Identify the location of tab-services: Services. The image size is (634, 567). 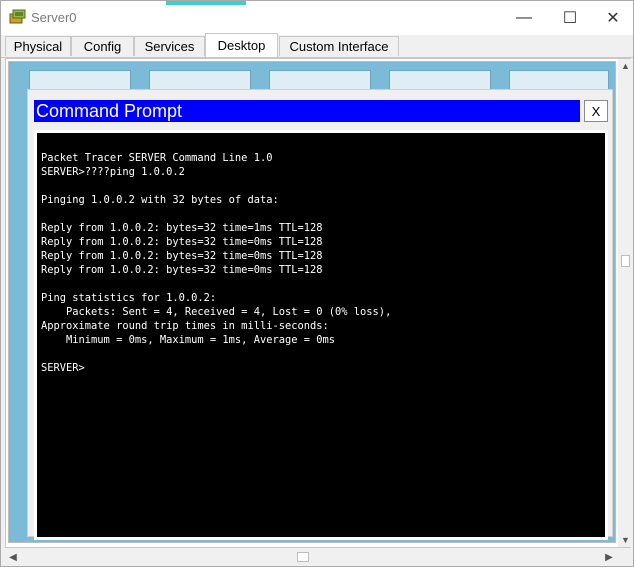
(169, 46).